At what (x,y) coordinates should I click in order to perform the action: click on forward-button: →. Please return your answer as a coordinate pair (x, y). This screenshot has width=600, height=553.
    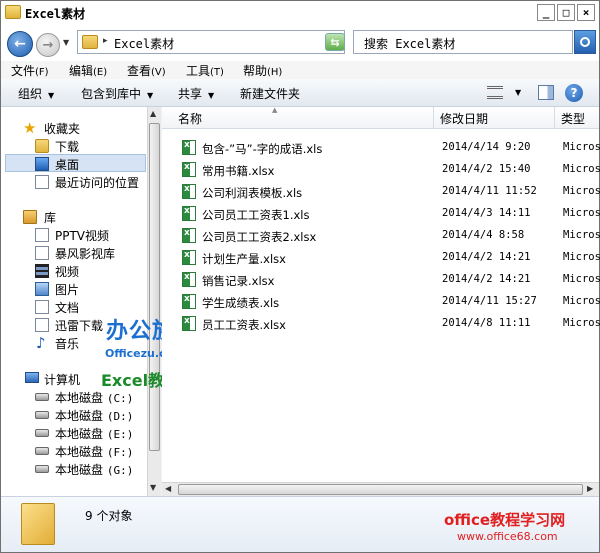
    Looking at the image, I should click on (48, 45).